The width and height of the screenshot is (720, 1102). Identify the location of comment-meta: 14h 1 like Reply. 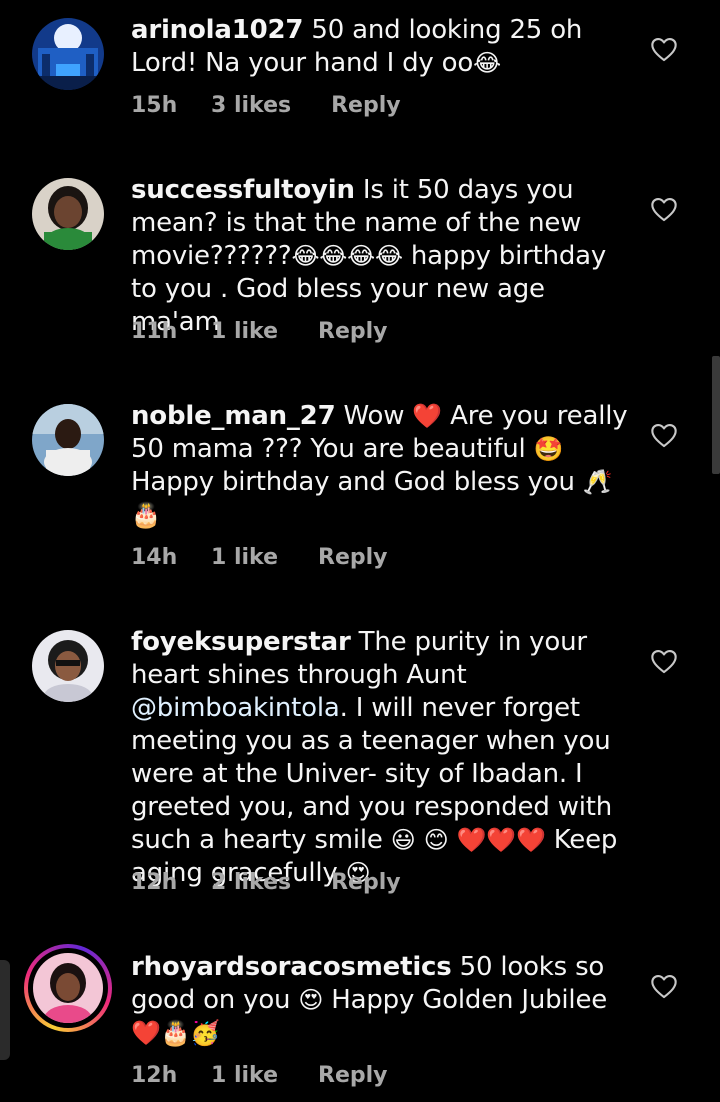
(259, 557).